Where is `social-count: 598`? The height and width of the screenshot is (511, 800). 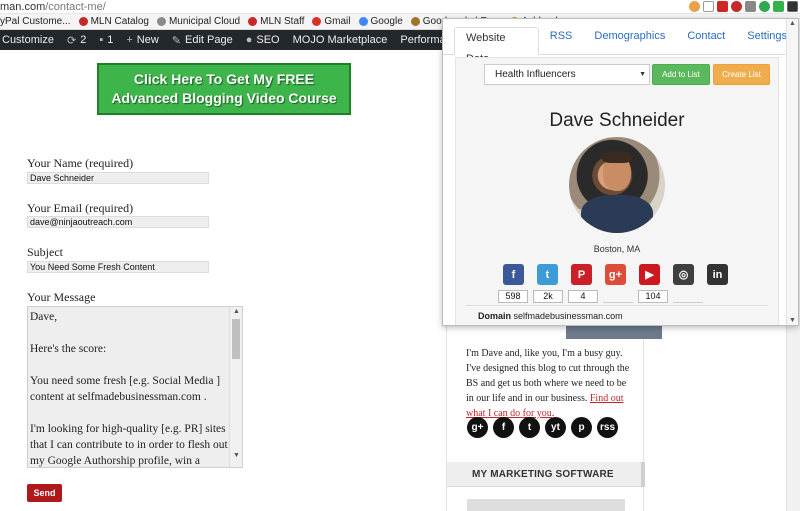 social-count: 598 is located at coordinates (513, 296).